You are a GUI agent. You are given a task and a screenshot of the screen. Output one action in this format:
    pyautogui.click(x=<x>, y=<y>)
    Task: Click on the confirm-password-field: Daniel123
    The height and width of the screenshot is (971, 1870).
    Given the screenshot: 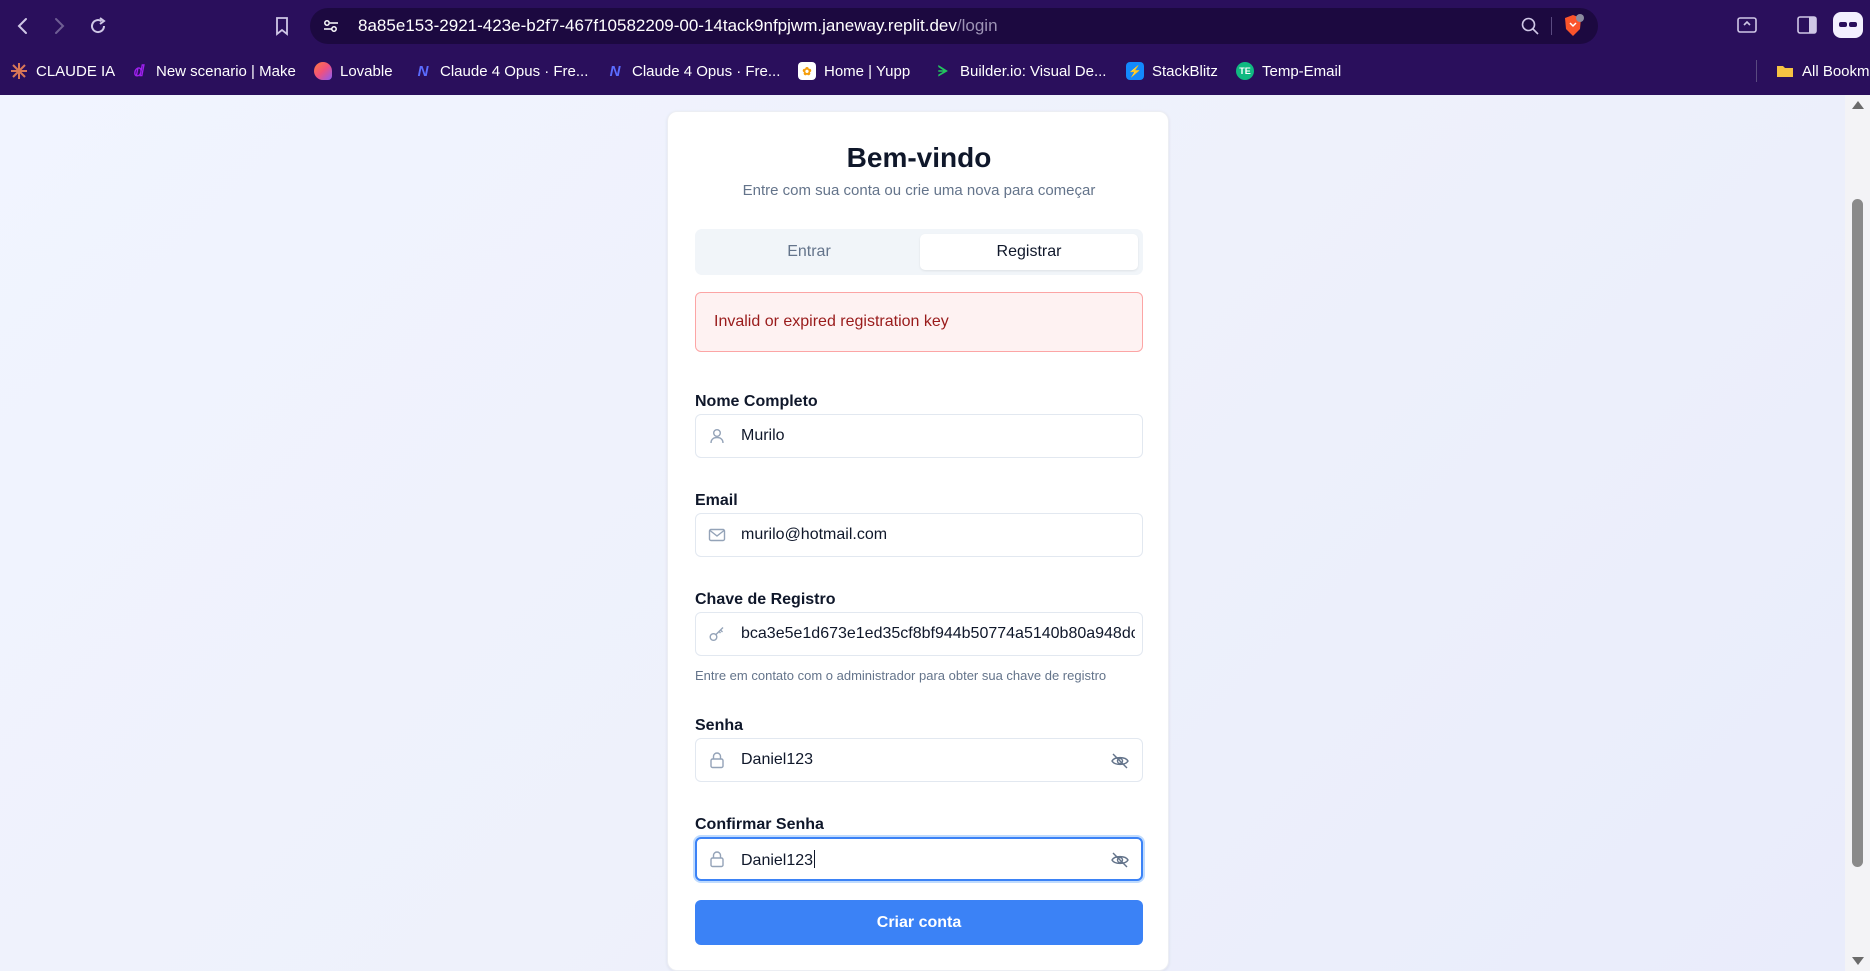 What is the action you would take?
    pyautogui.click(x=919, y=859)
    